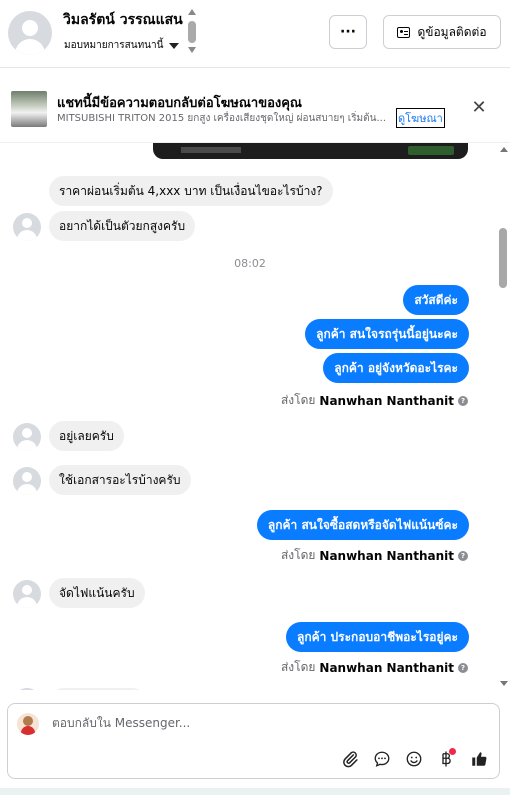  What do you see at coordinates (387, 334) in the screenshot?
I see `outgoing-message: ลูกค้า สนใจรถรุ่นนี้อยู่นะคะ` at bounding box center [387, 334].